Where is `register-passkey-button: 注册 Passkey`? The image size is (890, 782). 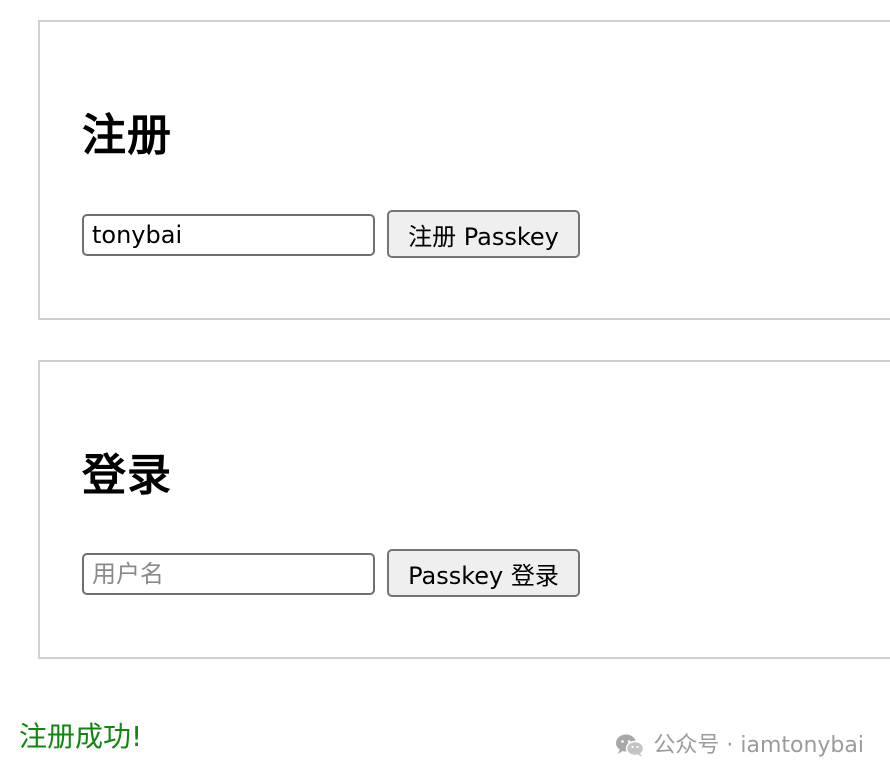 register-passkey-button: 注册 Passkey is located at coordinates (483, 234).